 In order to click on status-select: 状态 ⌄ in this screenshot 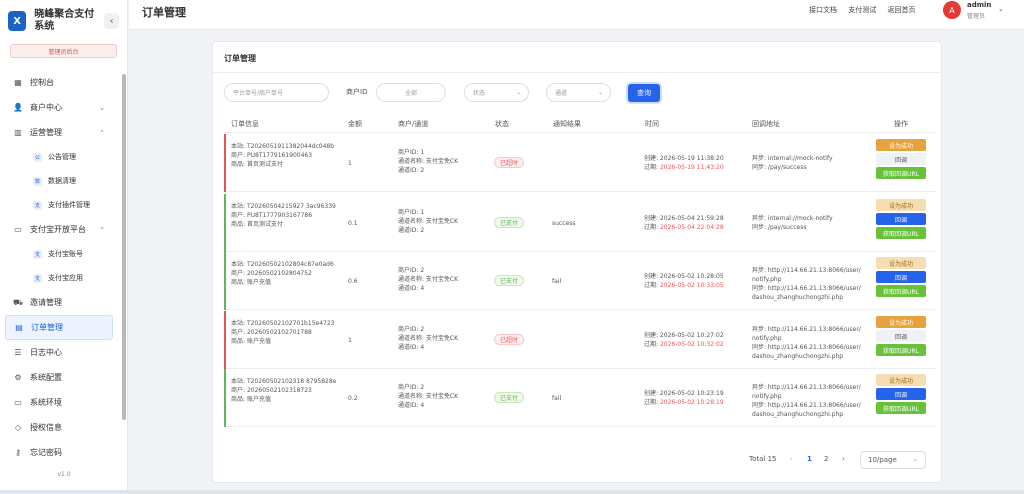, I will do `click(496, 92)`.